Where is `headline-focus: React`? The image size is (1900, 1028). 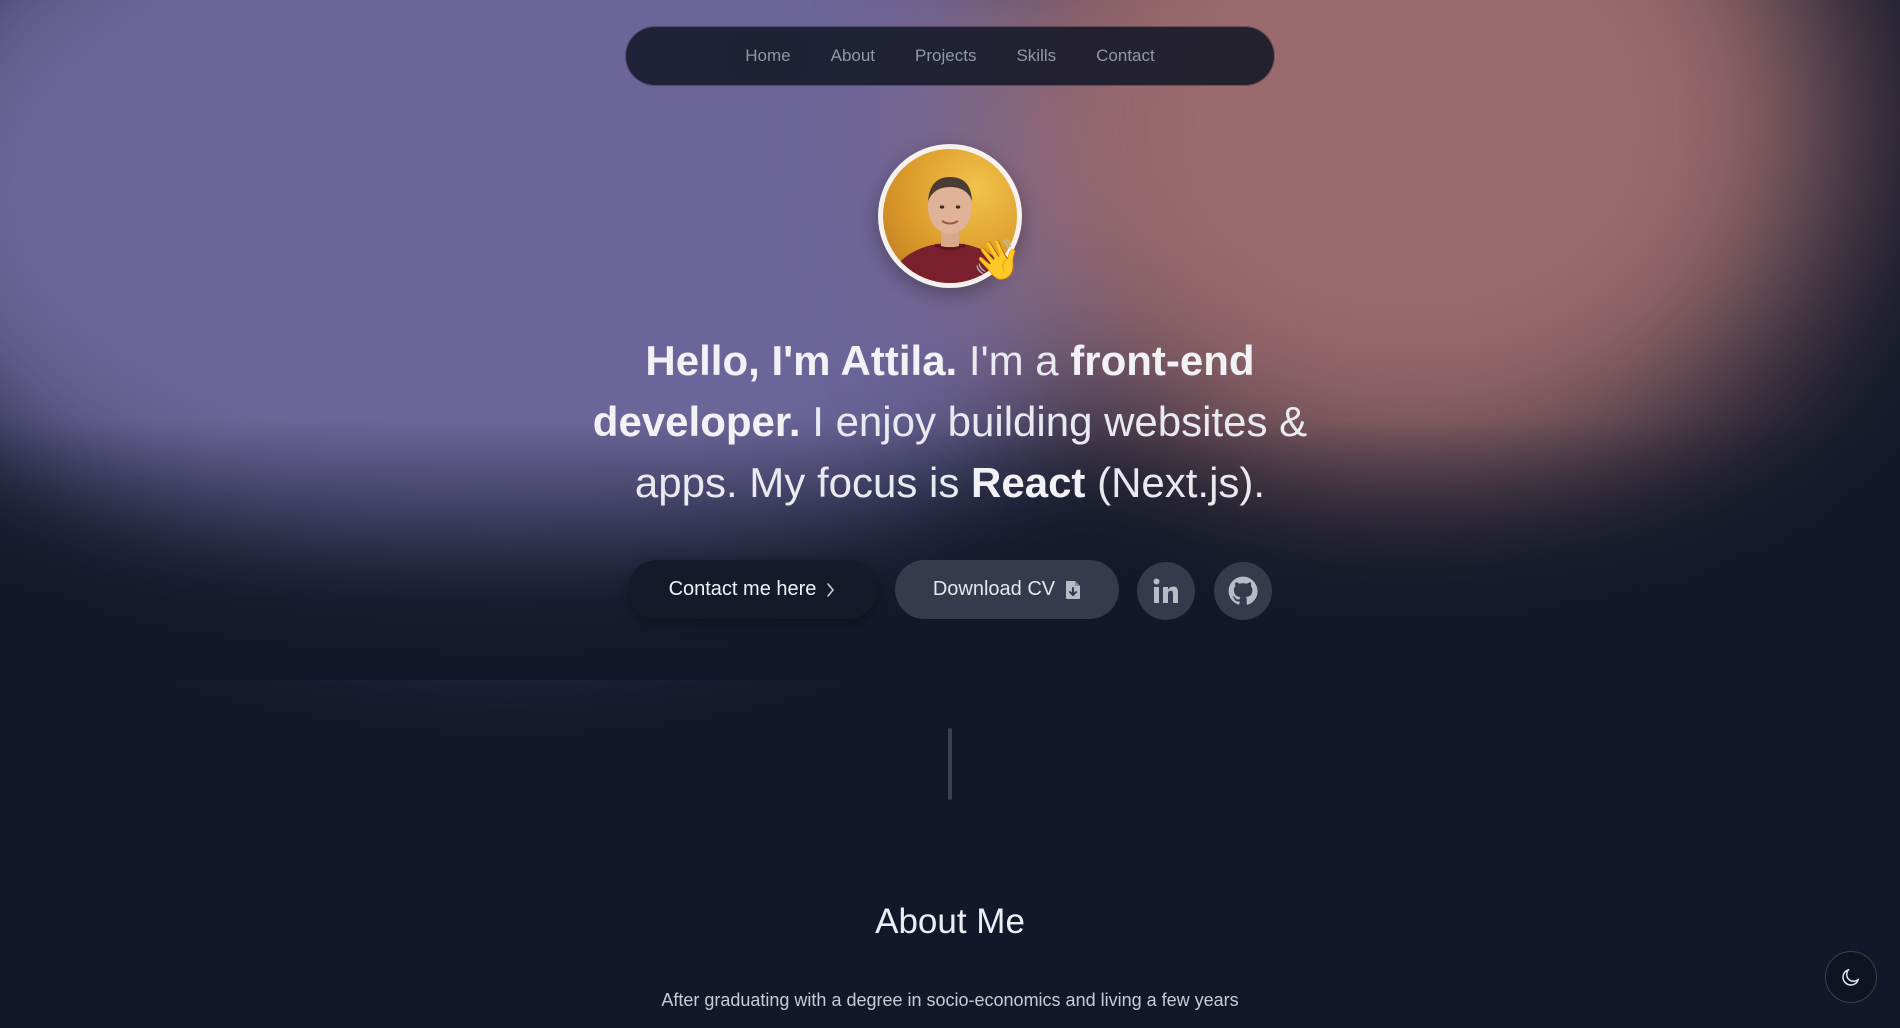
headline-focus: React is located at coordinates (1028, 482).